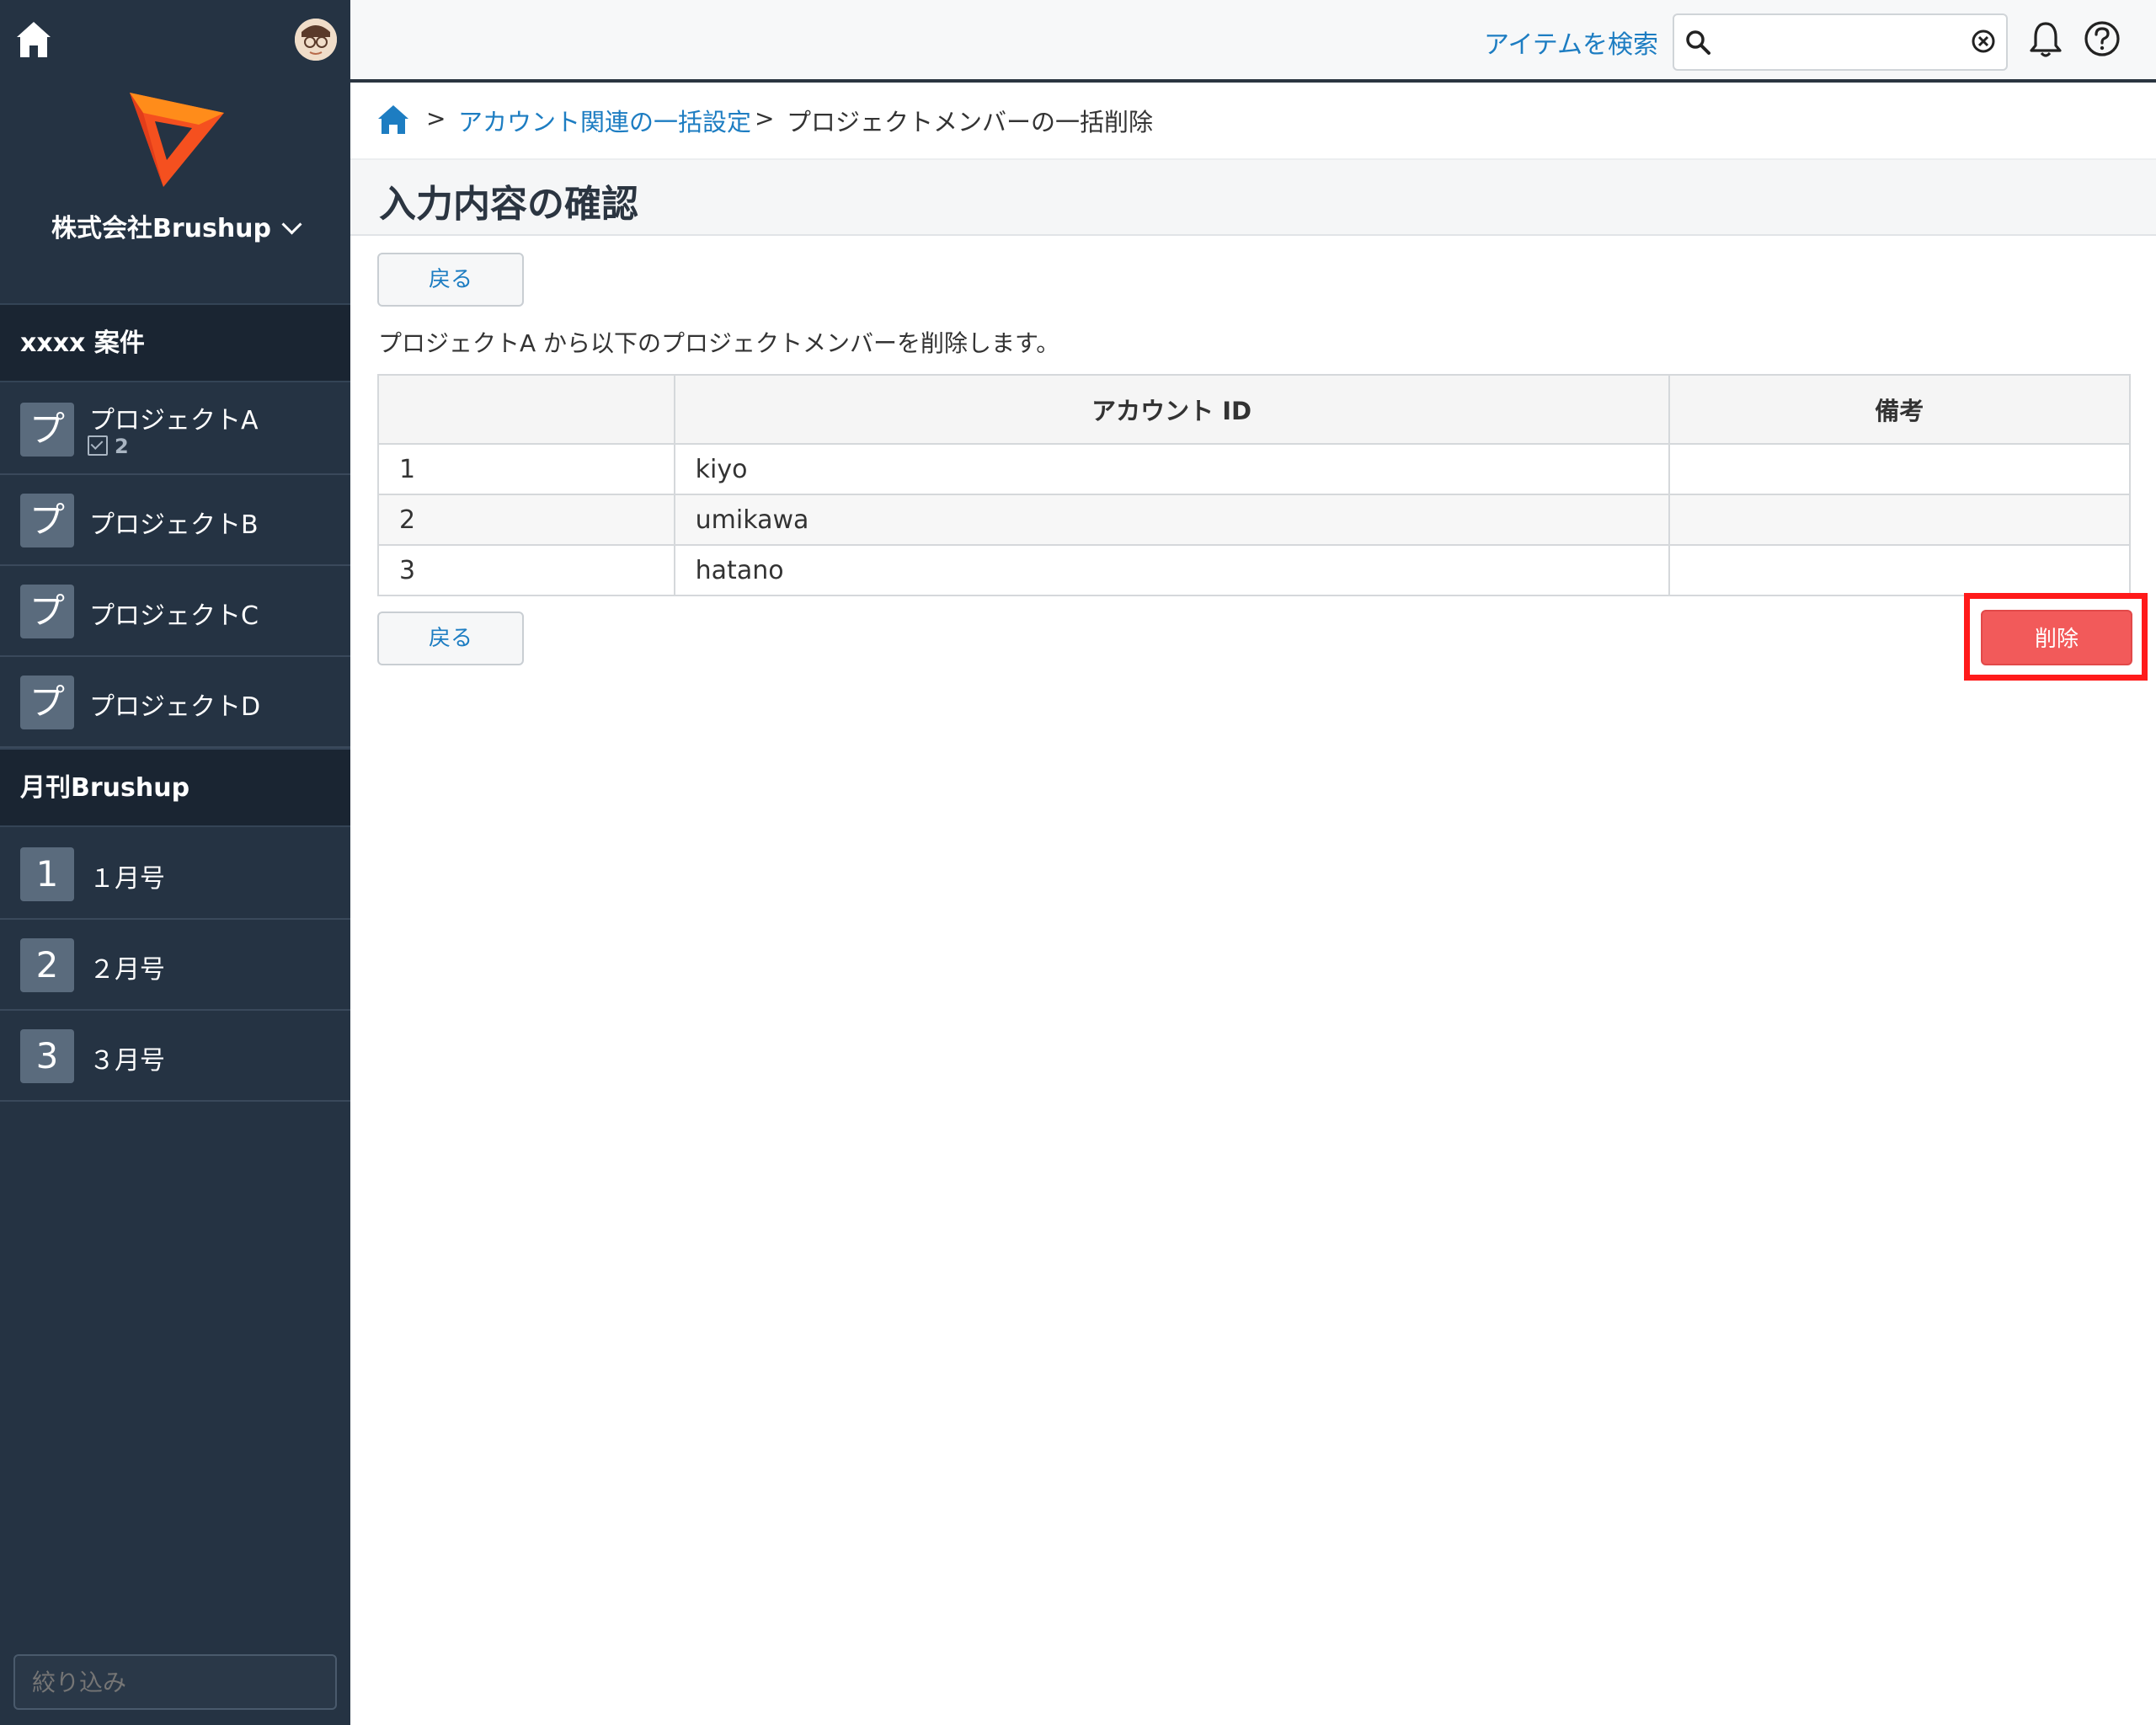 This screenshot has width=2156, height=1725. What do you see at coordinates (175, 787) in the screenshot?
I see `section-header: 月刊Brushup` at bounding box center [175, 787].